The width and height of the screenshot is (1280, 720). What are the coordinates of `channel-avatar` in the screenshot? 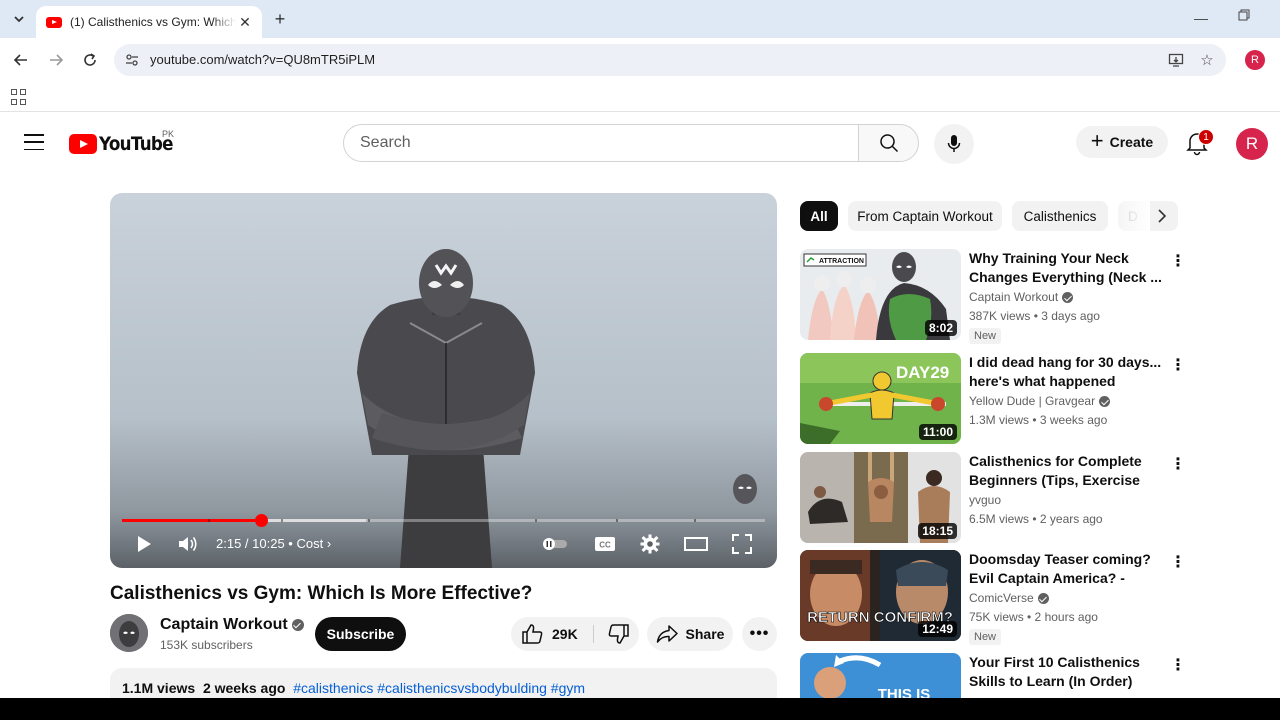 It's located at (129, 633).